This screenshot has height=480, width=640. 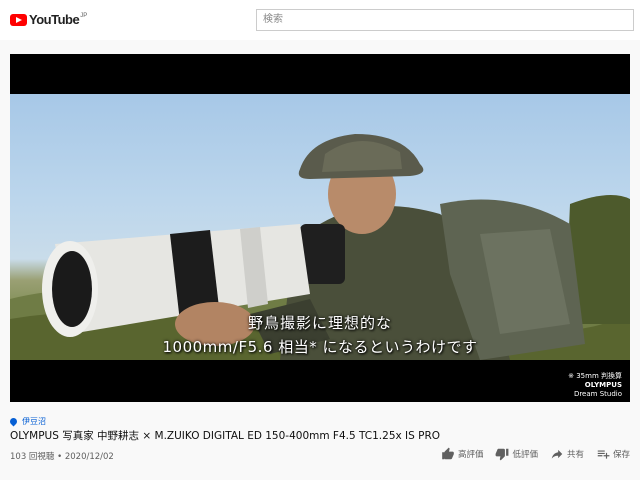 I want to click on watermark-brand: OLYMPUS, so click(x=603, y=385).